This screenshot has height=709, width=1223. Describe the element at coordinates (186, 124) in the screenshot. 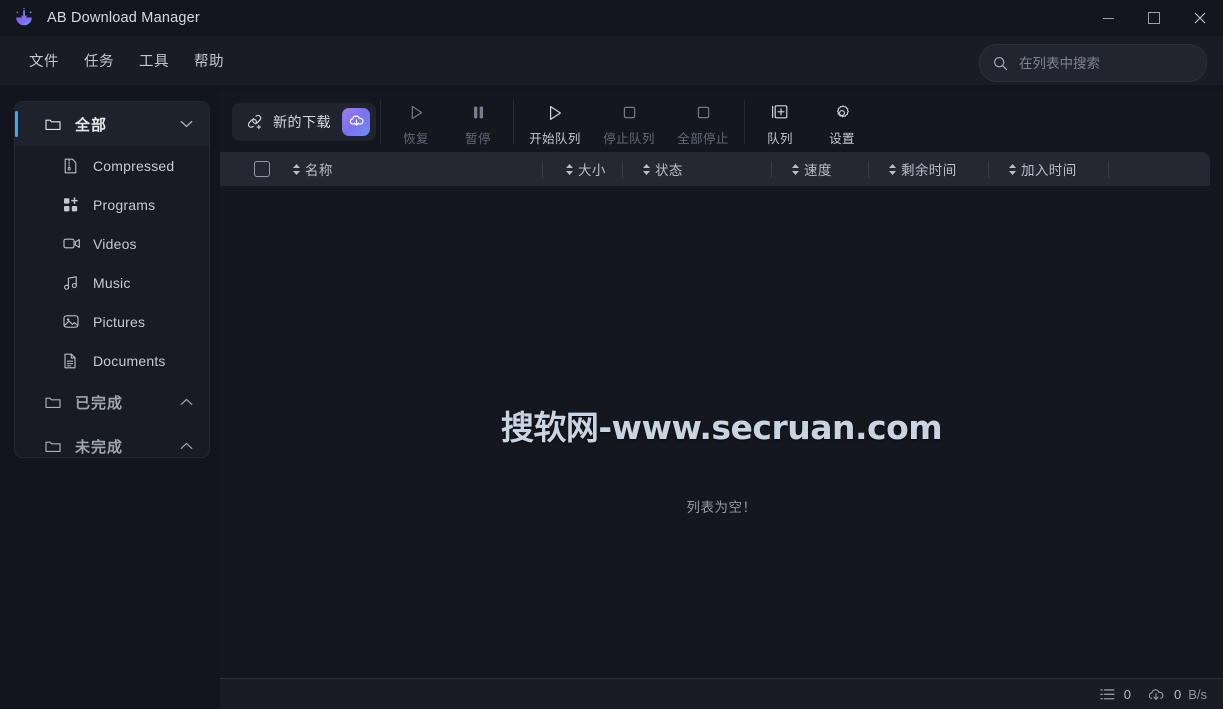

I see `chevron-down-icon` at that location.